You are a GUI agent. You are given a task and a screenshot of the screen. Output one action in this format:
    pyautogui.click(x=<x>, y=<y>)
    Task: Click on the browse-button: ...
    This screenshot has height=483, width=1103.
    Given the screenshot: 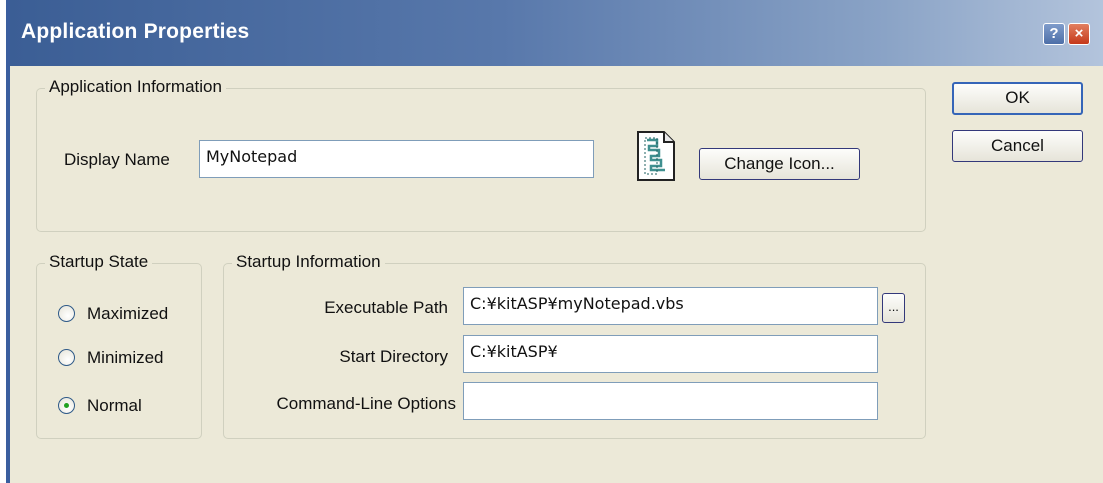 What is the action you would take?
    pyautogui.click(x=893, y=308)
    